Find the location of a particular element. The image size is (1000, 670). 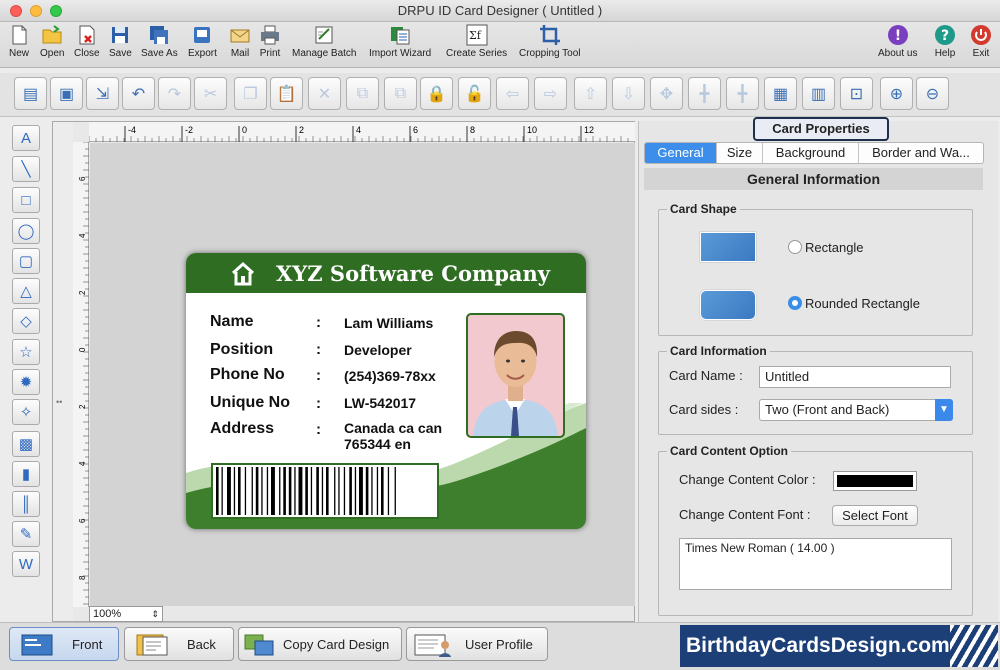

phone-label: Phone No is located at coordinates (247, 375).